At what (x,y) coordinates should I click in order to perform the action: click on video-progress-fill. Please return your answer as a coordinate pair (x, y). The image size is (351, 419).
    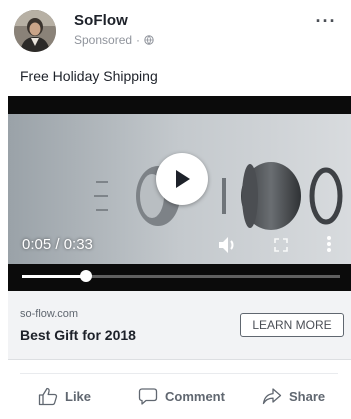
    Looking at the image, I should click on (54, 276).